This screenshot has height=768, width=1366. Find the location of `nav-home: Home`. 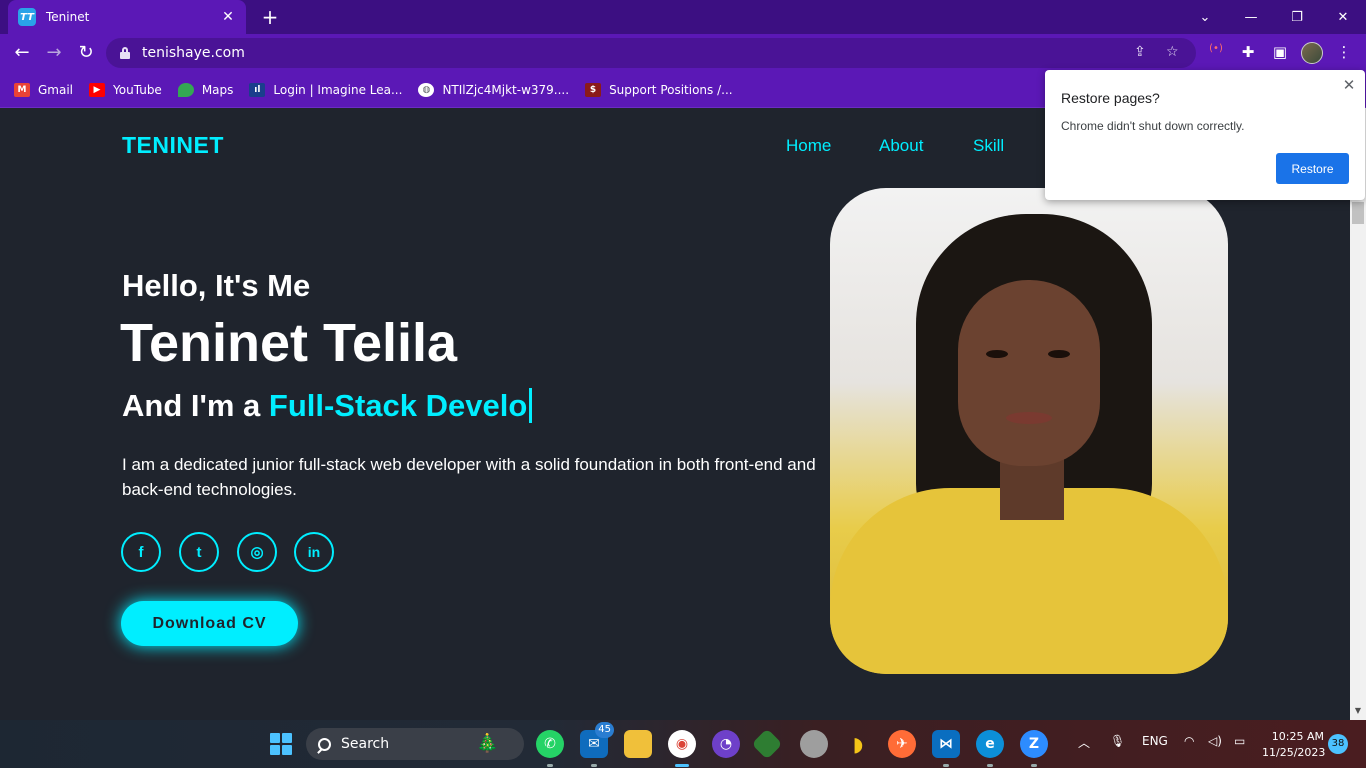

nav-home: Home is located at coordinates (808, 146).